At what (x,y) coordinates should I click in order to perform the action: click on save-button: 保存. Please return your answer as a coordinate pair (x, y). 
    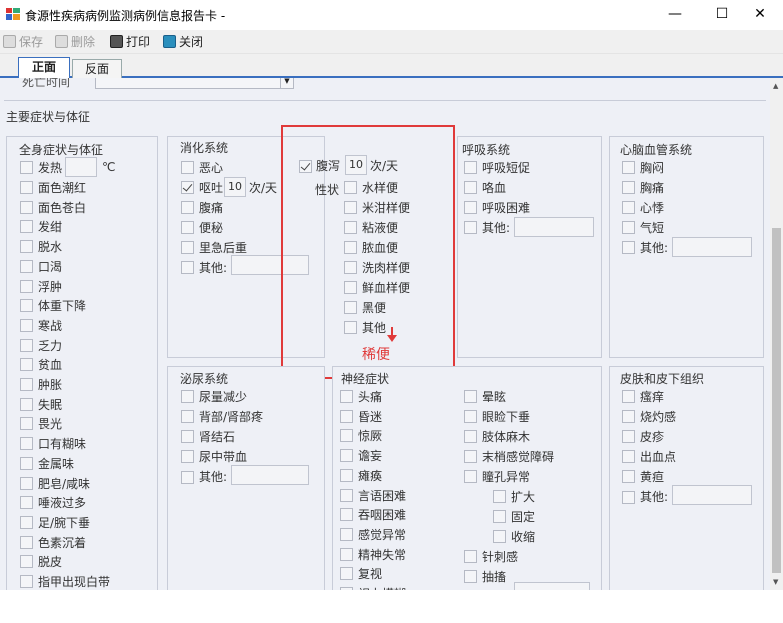
    Looking at the image, I should click on (23, 42).